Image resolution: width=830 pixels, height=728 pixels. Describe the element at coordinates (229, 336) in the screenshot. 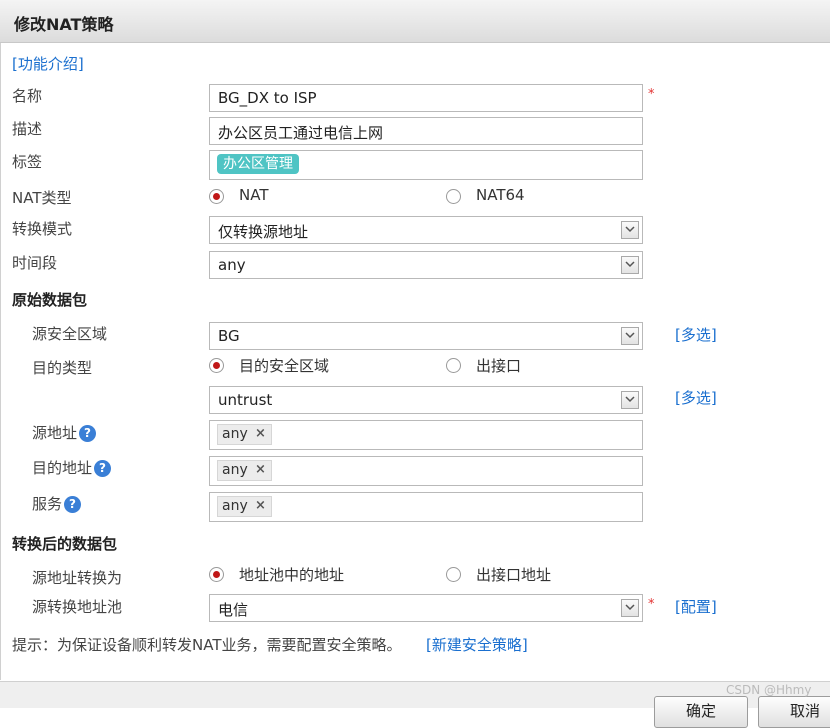

I see `src-zone-value: BG` at that location.